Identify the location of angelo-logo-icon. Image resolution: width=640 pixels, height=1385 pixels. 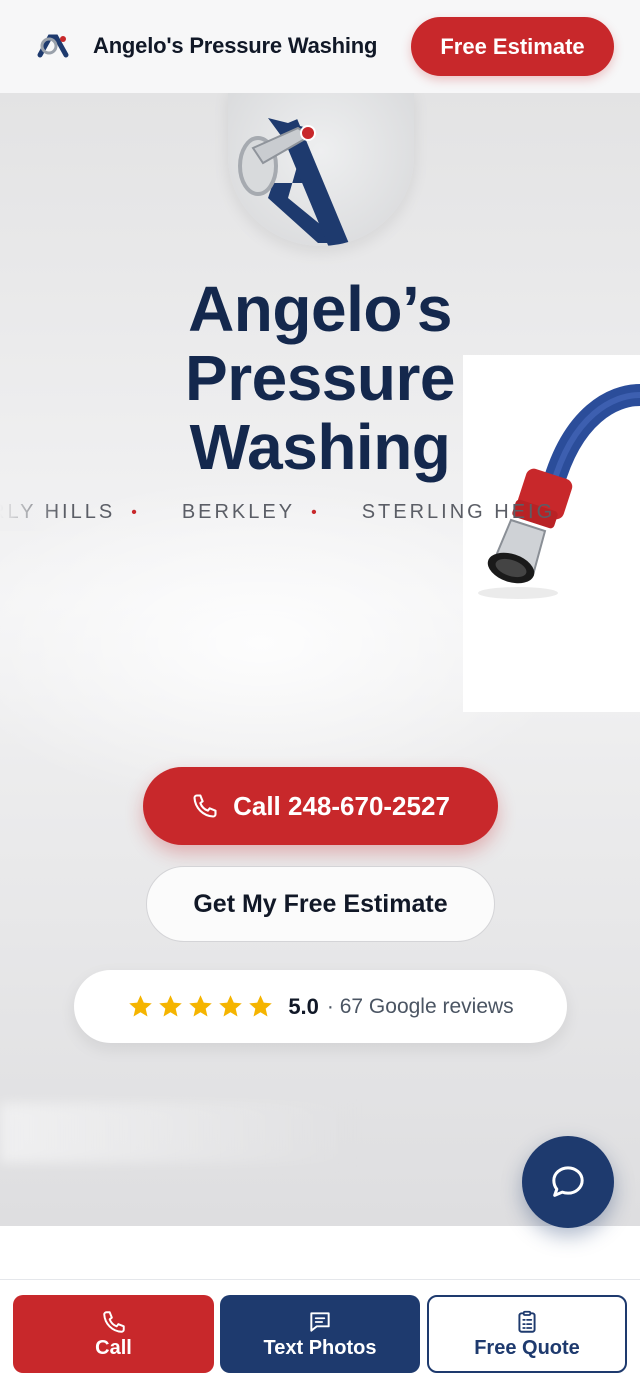
(53, 46).